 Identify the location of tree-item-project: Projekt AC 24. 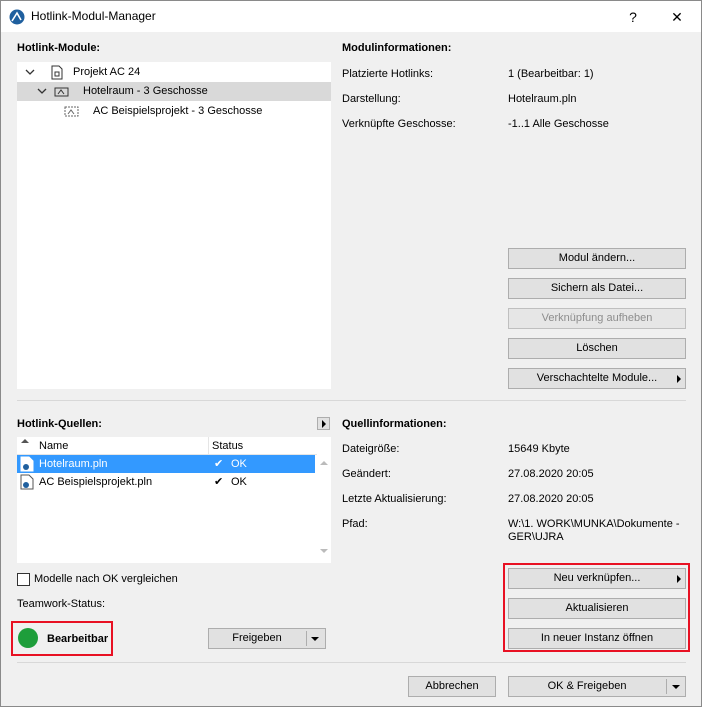
(174, 72).